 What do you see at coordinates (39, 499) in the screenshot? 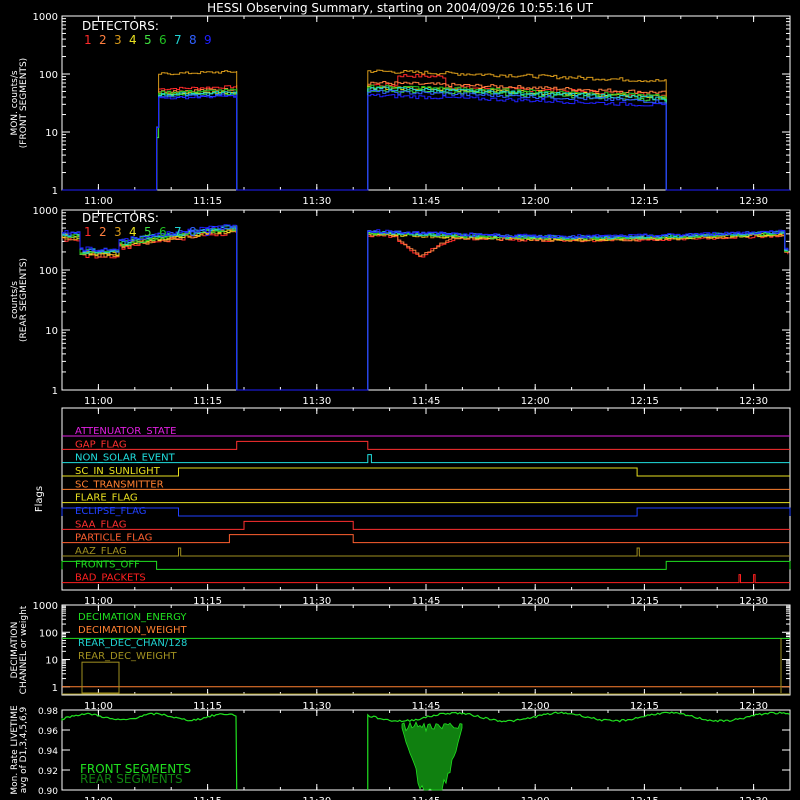
I see `y-axis-label: Flags` at bounding box center [39, 499].